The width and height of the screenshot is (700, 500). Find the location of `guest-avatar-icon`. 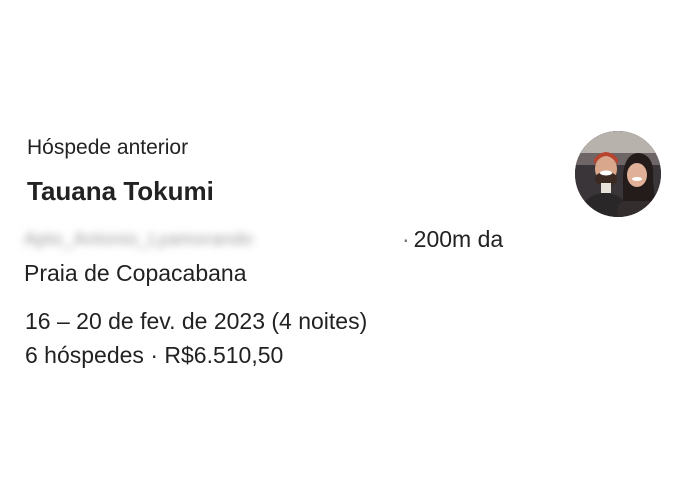

guest-avatar-icon is located at coordinates (618, 174).